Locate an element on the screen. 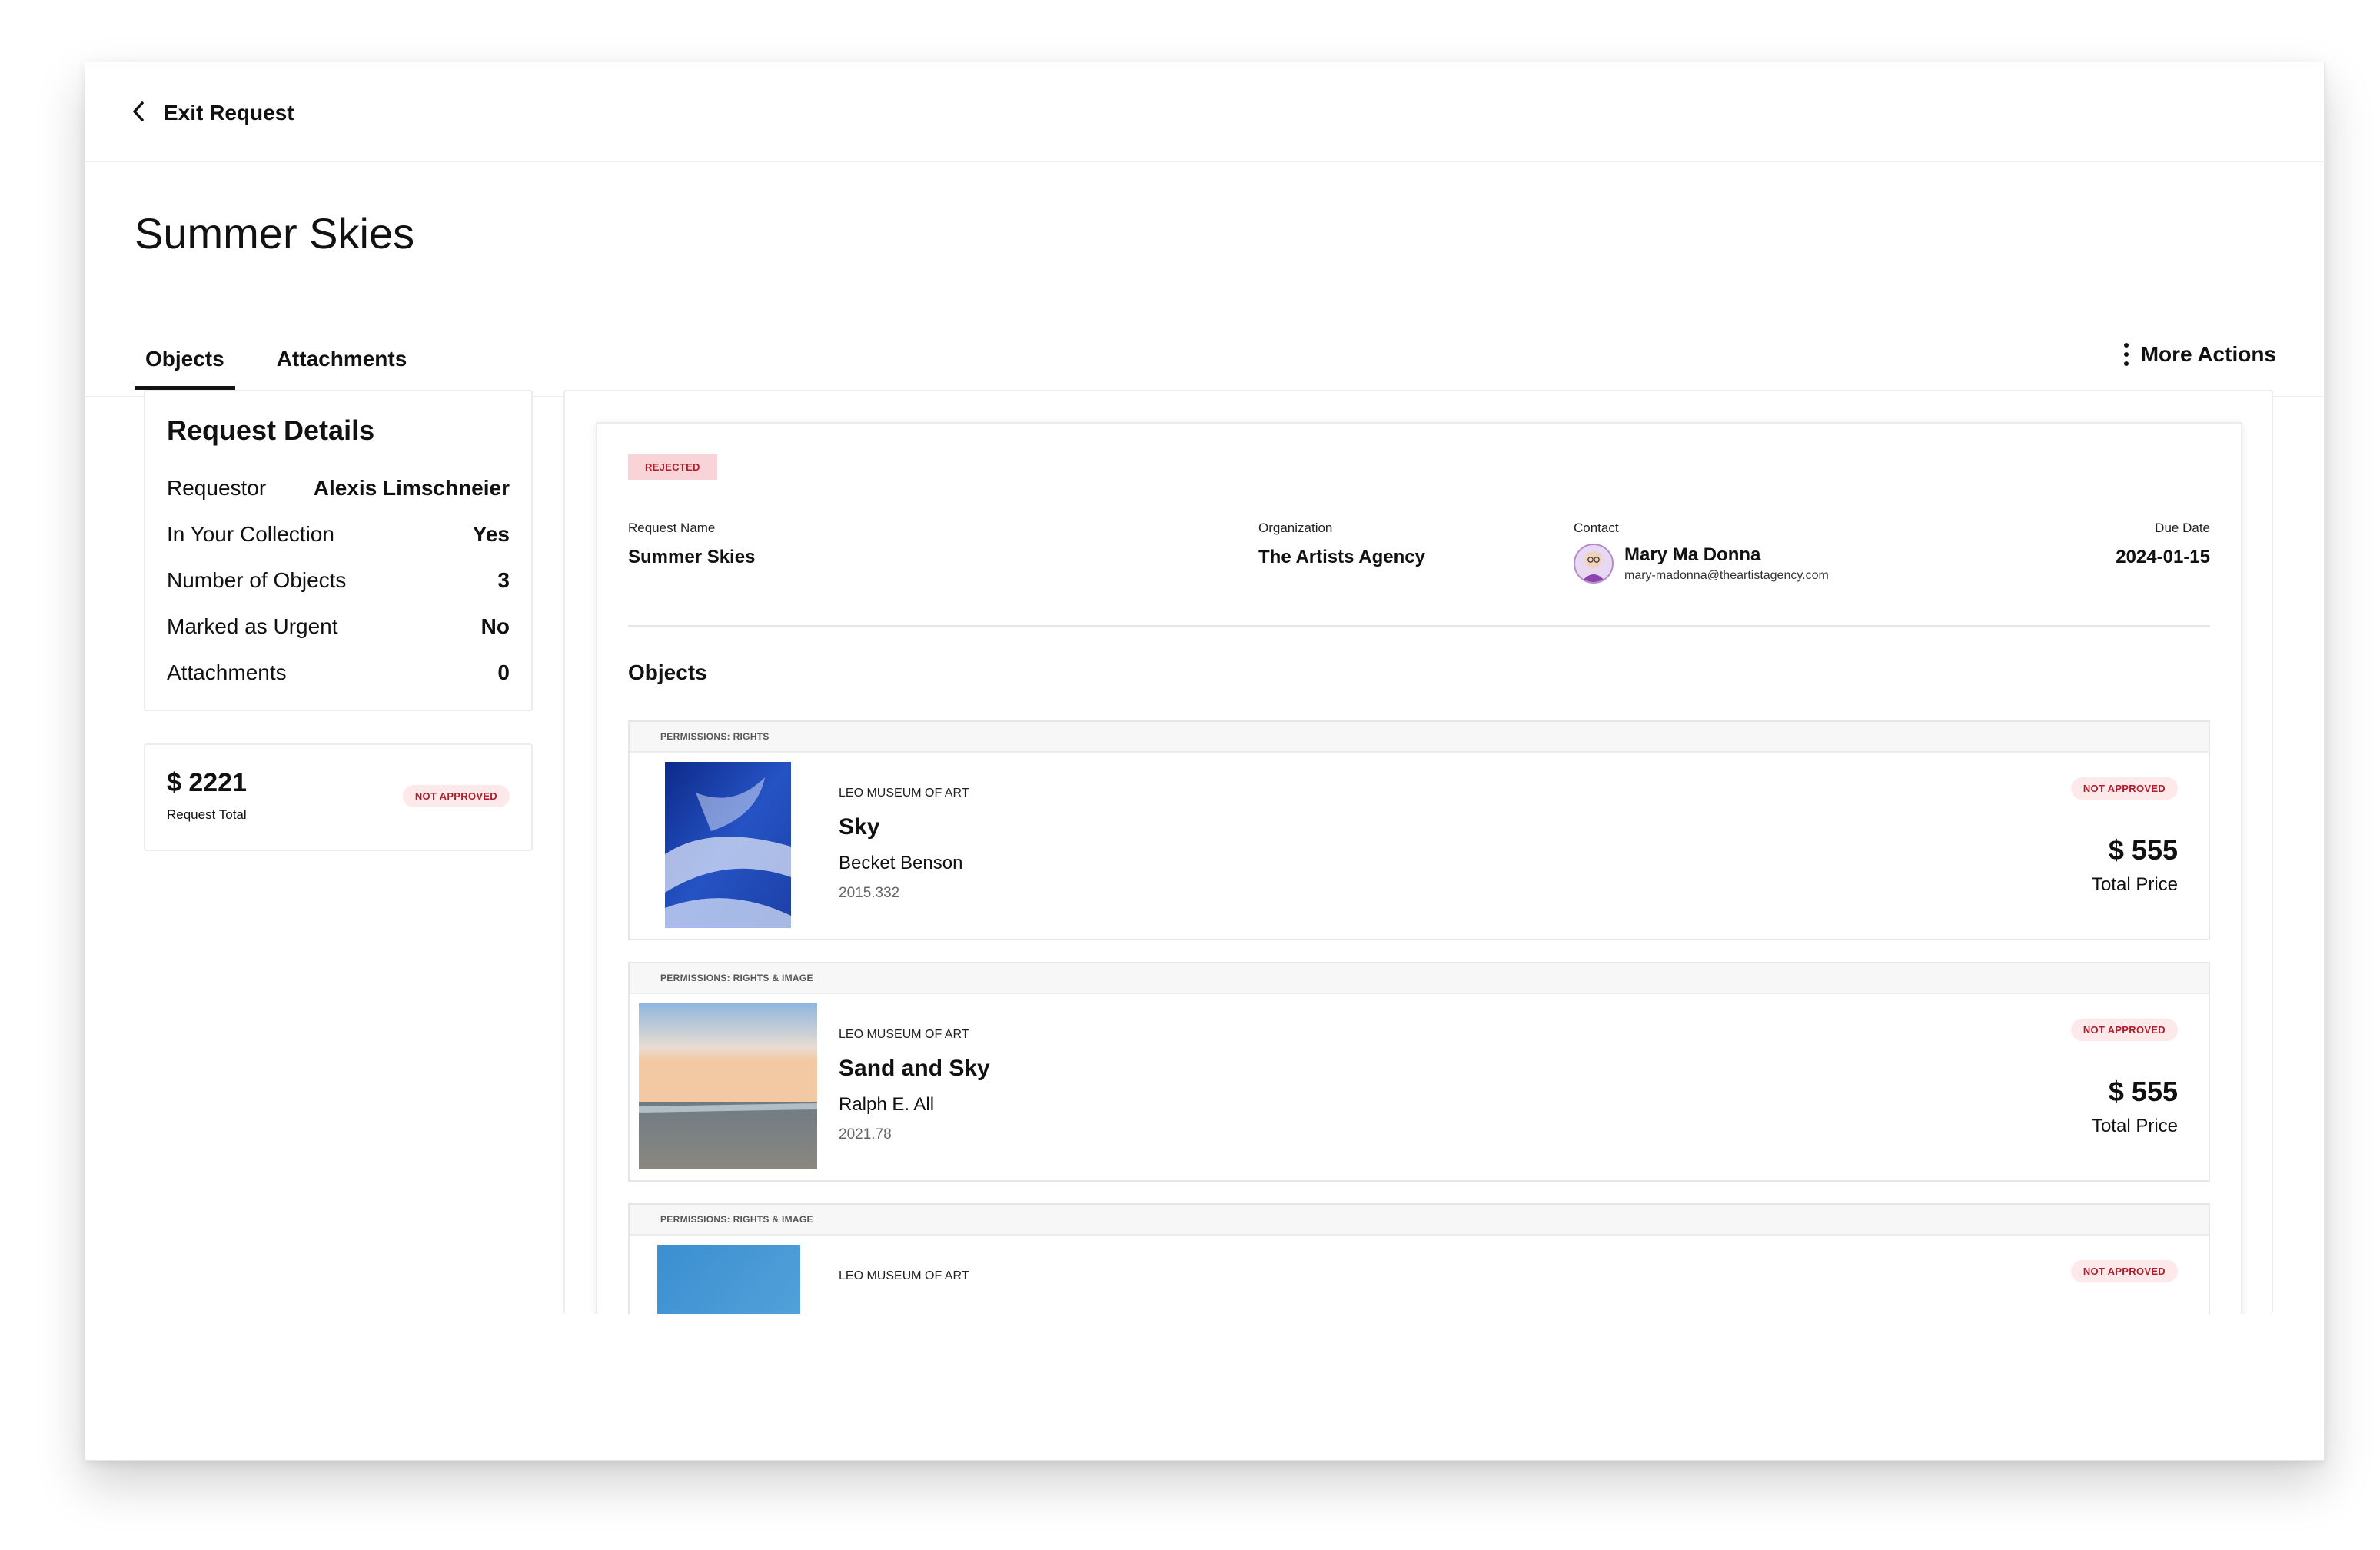  permissions-label: PERMISSIONS: RIGHTS is located at coordinates (1419, 737).